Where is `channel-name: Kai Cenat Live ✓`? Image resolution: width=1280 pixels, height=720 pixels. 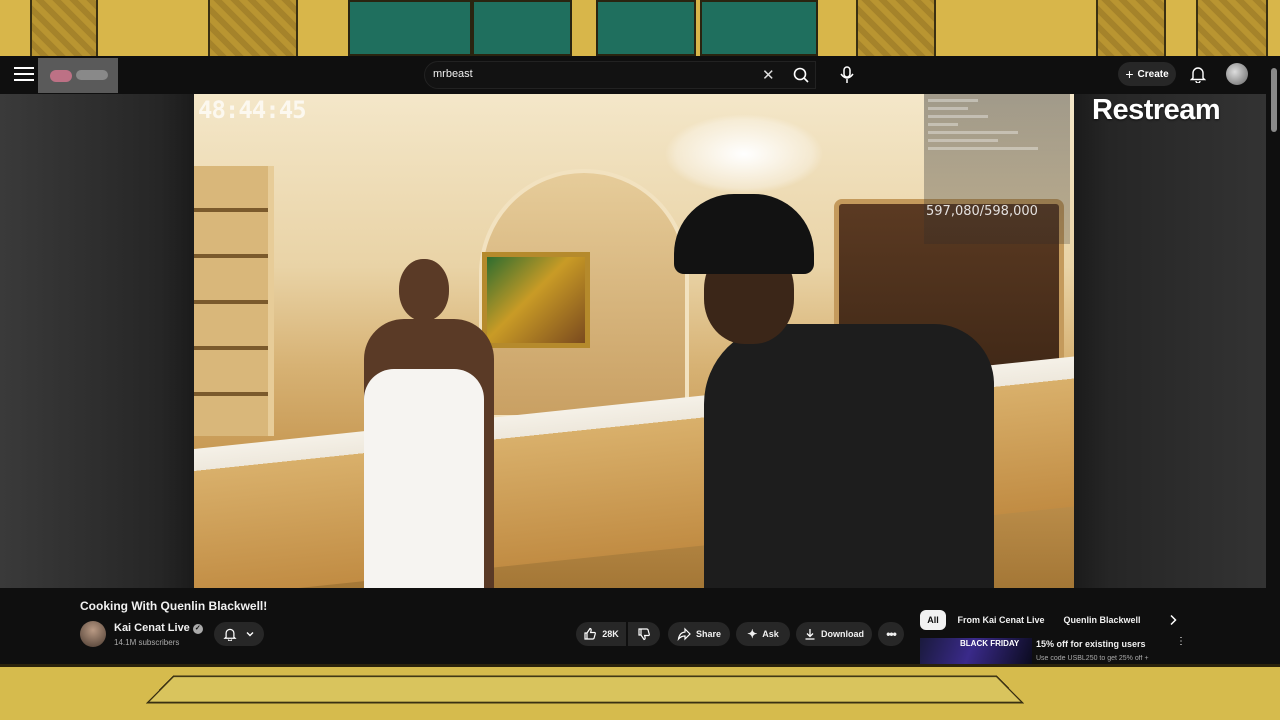
channel-name: Kai Cenat Live ✓ is located at coordinates (158, 628).